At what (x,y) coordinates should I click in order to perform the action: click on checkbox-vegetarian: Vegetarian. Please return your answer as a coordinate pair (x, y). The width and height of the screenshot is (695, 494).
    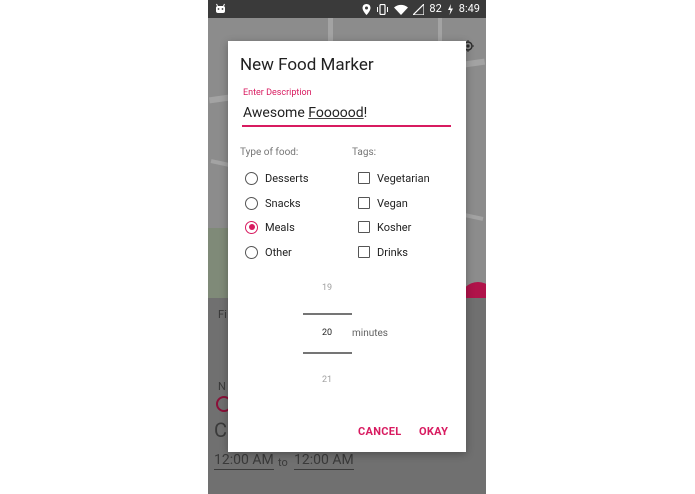
    Looking at the image, I should click on (394, 178).